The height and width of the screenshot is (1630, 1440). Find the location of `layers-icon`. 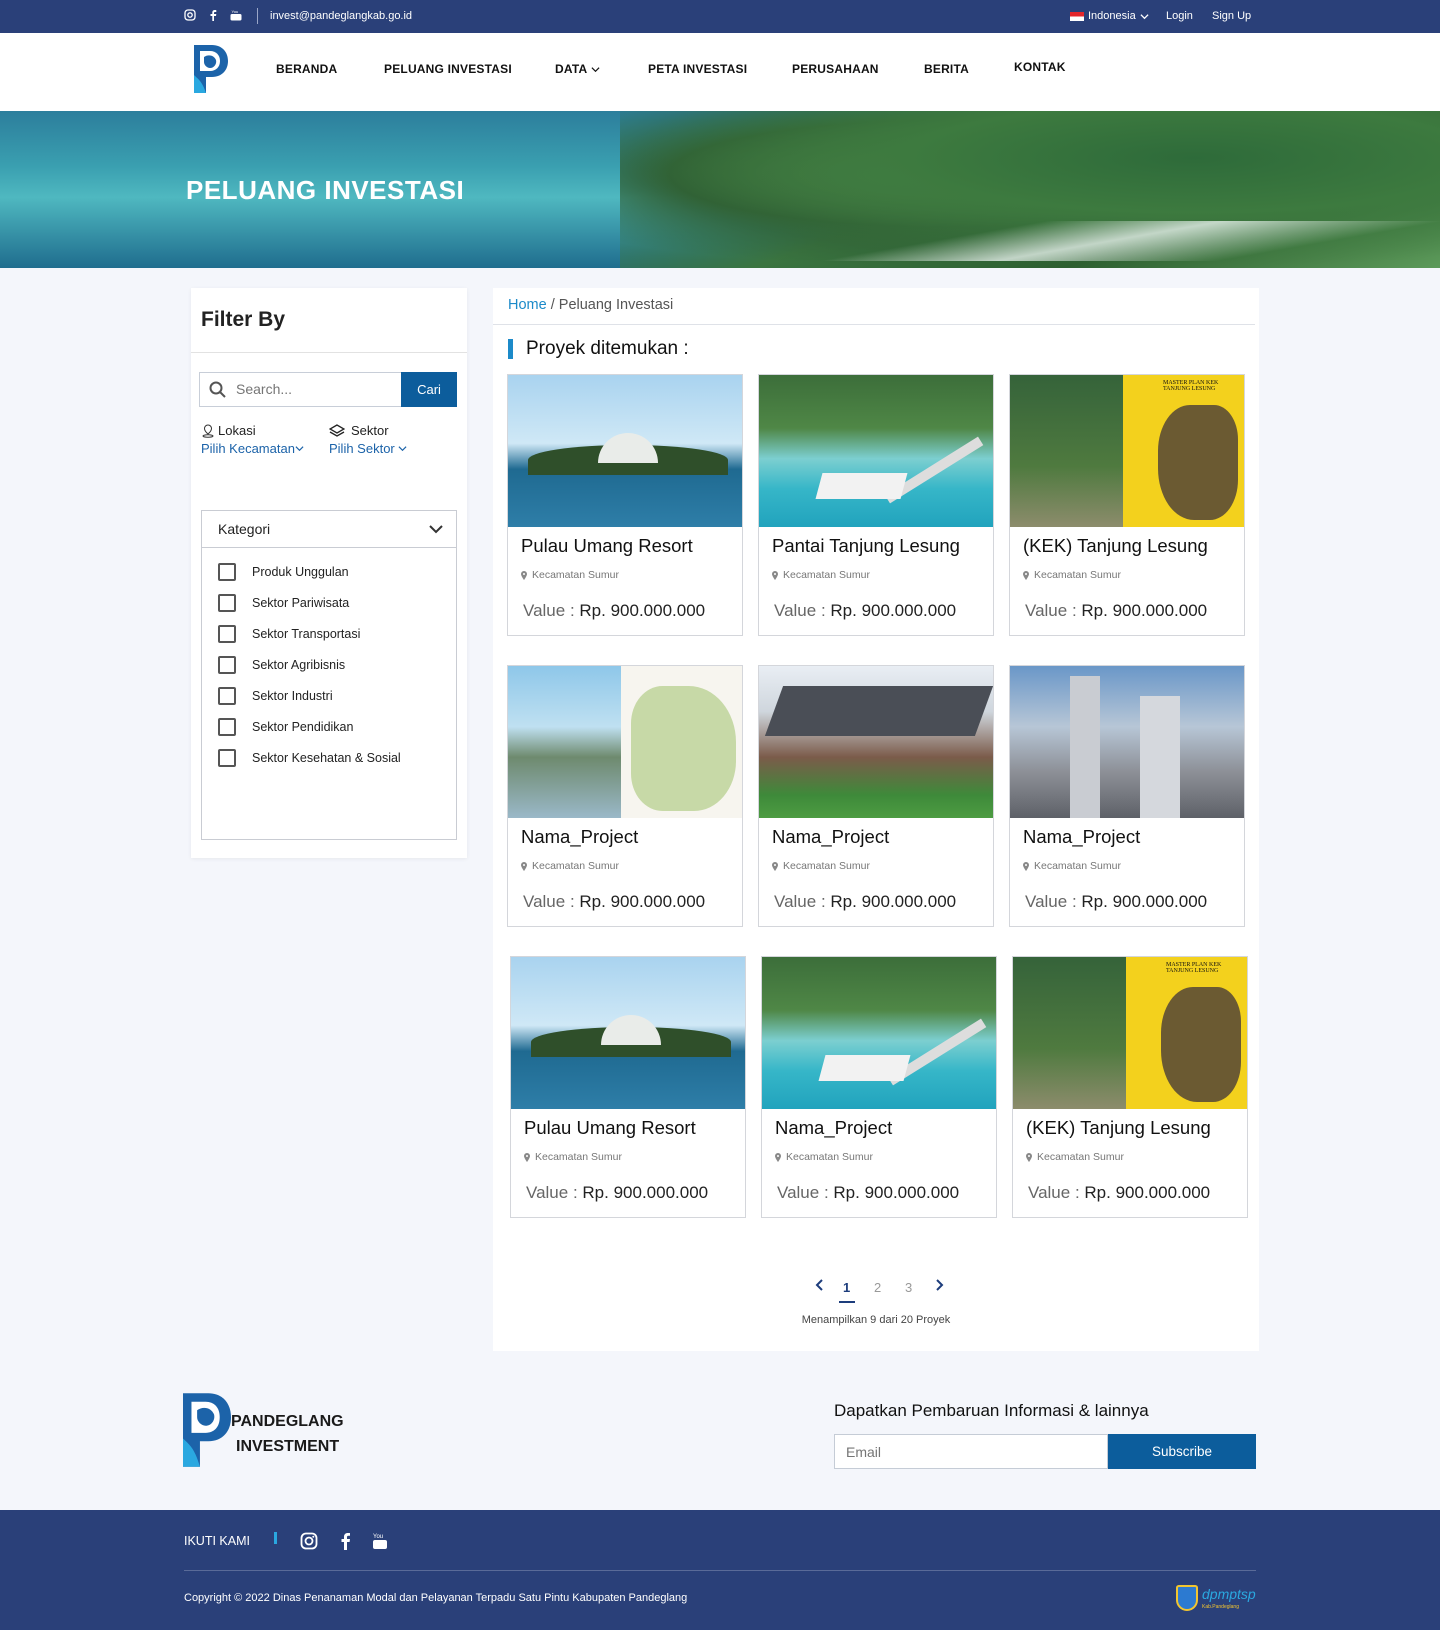

layers-icon is located at coordinates (337, 430).